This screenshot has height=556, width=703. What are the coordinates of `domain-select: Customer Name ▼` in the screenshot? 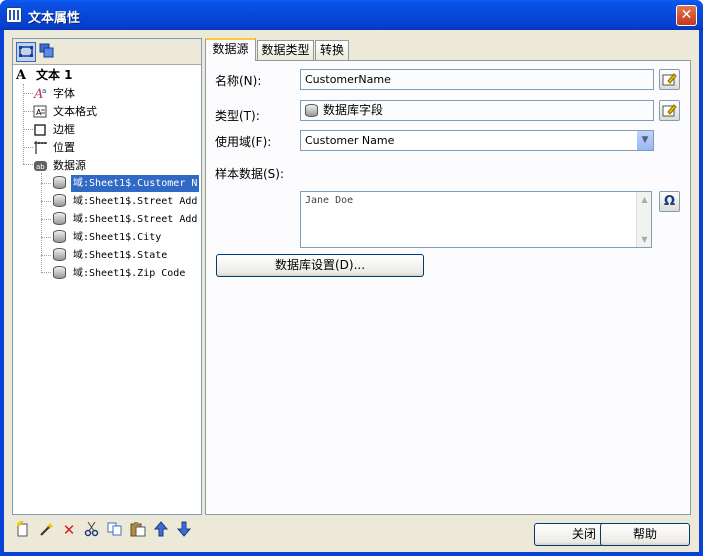 It's located at (477, 140).